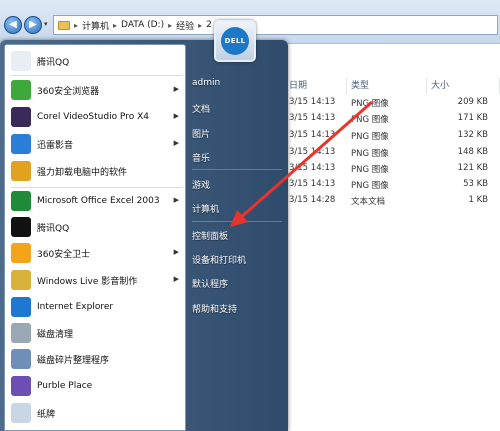  Describe the element at coordinates (392, 186) in the screenshot. I see `file-row: 3/15 14:13 PNG 图像 53 KB` at that location.